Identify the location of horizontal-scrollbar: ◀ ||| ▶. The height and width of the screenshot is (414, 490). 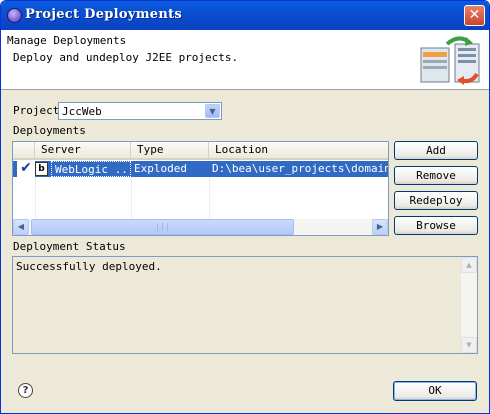
(200, 227).